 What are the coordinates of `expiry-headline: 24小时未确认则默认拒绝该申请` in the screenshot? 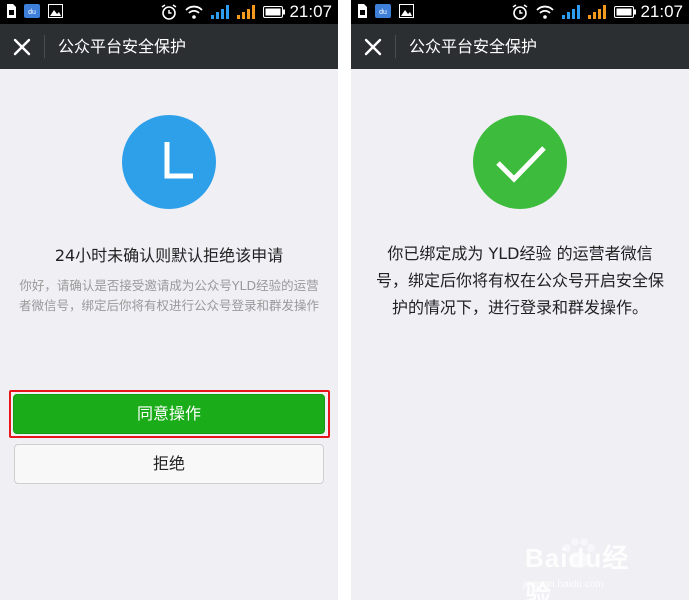 It's located at (169, 255).